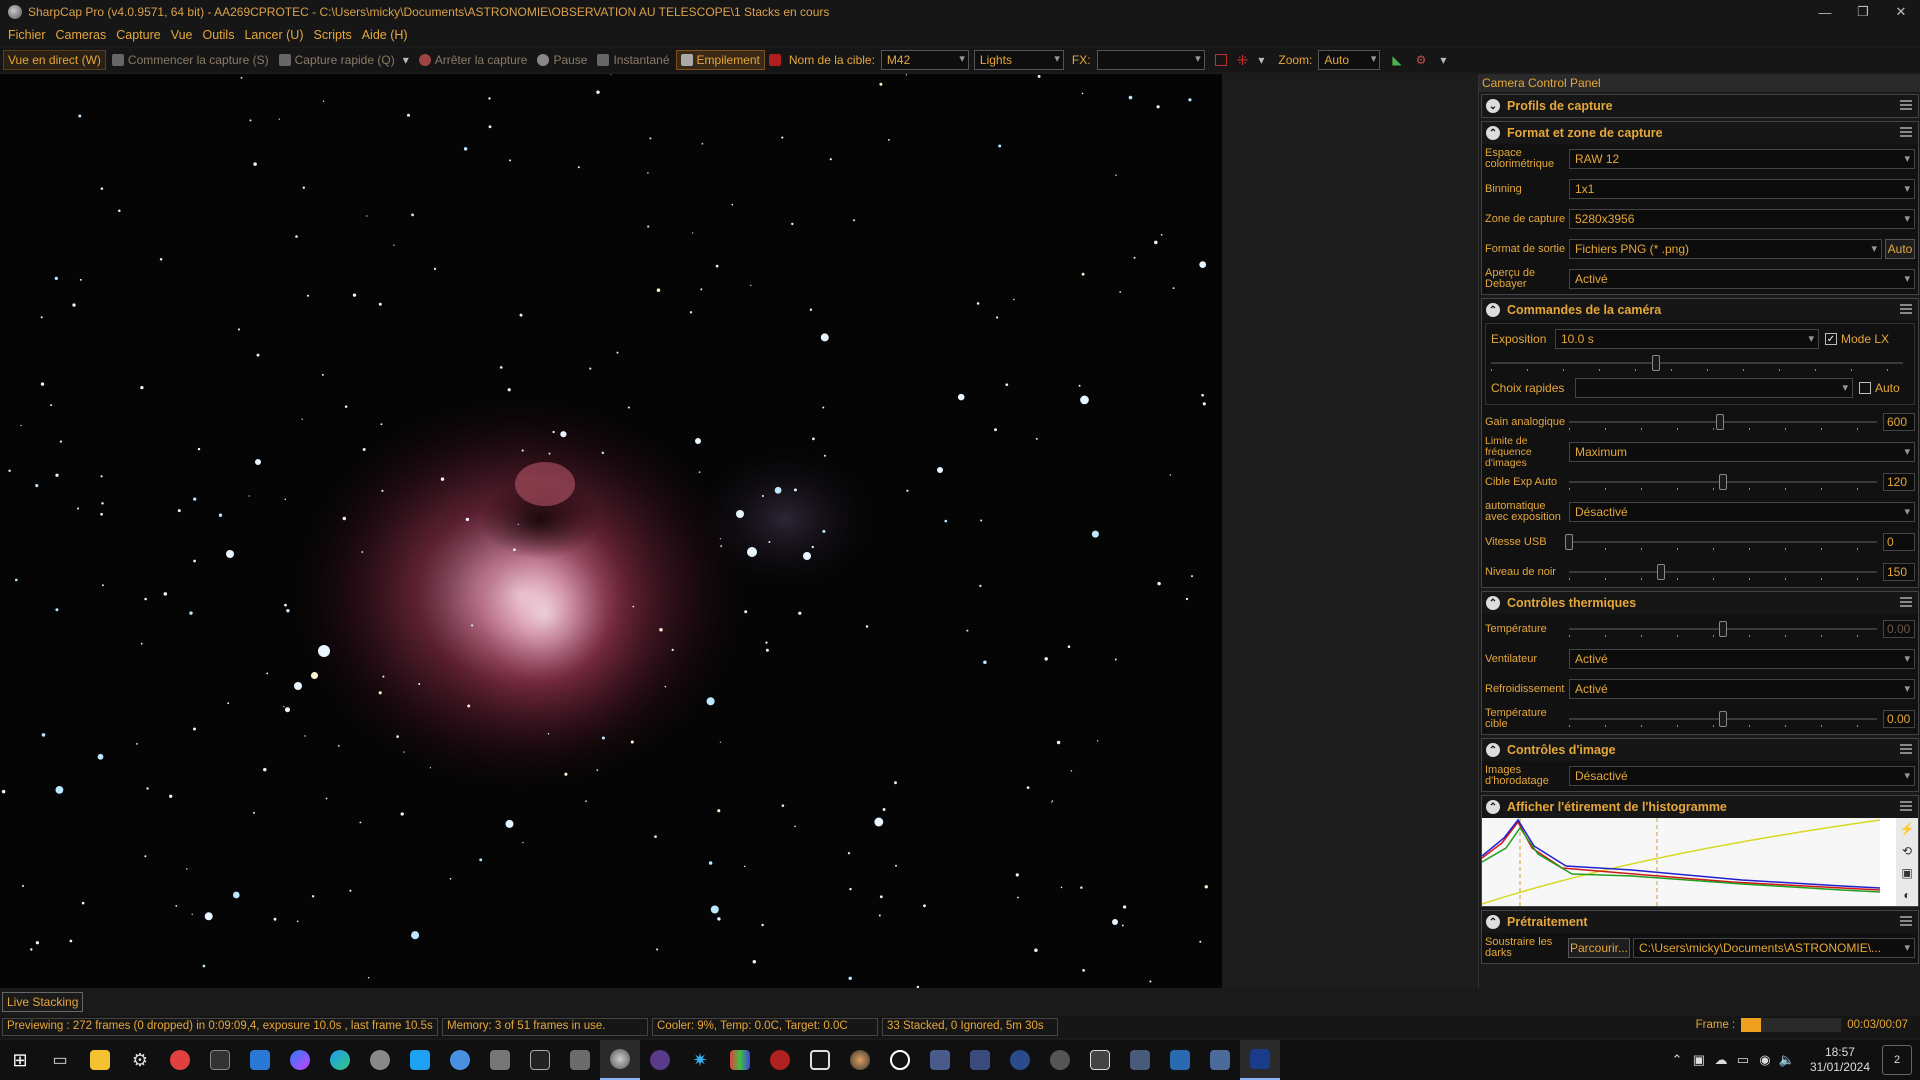 The image size is (1920, 1080). What do you see at coordinates (1742, 279) in the screenshot?
I see `debayer-select: Activé` at bounding box center [1742, 279].